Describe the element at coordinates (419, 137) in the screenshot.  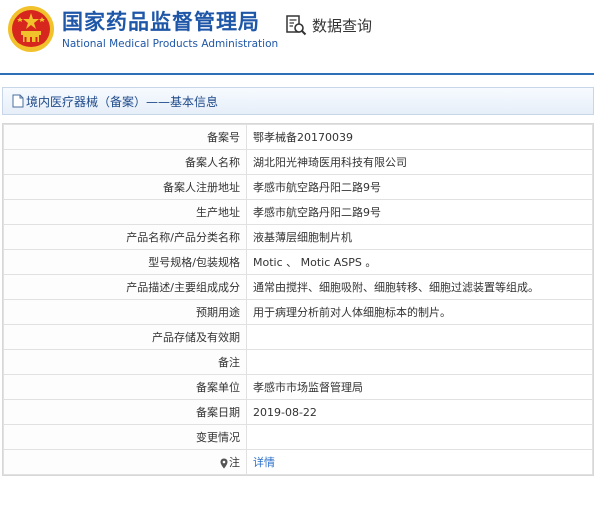
I see `row-value: 鄂孝械备20170039` at that location.